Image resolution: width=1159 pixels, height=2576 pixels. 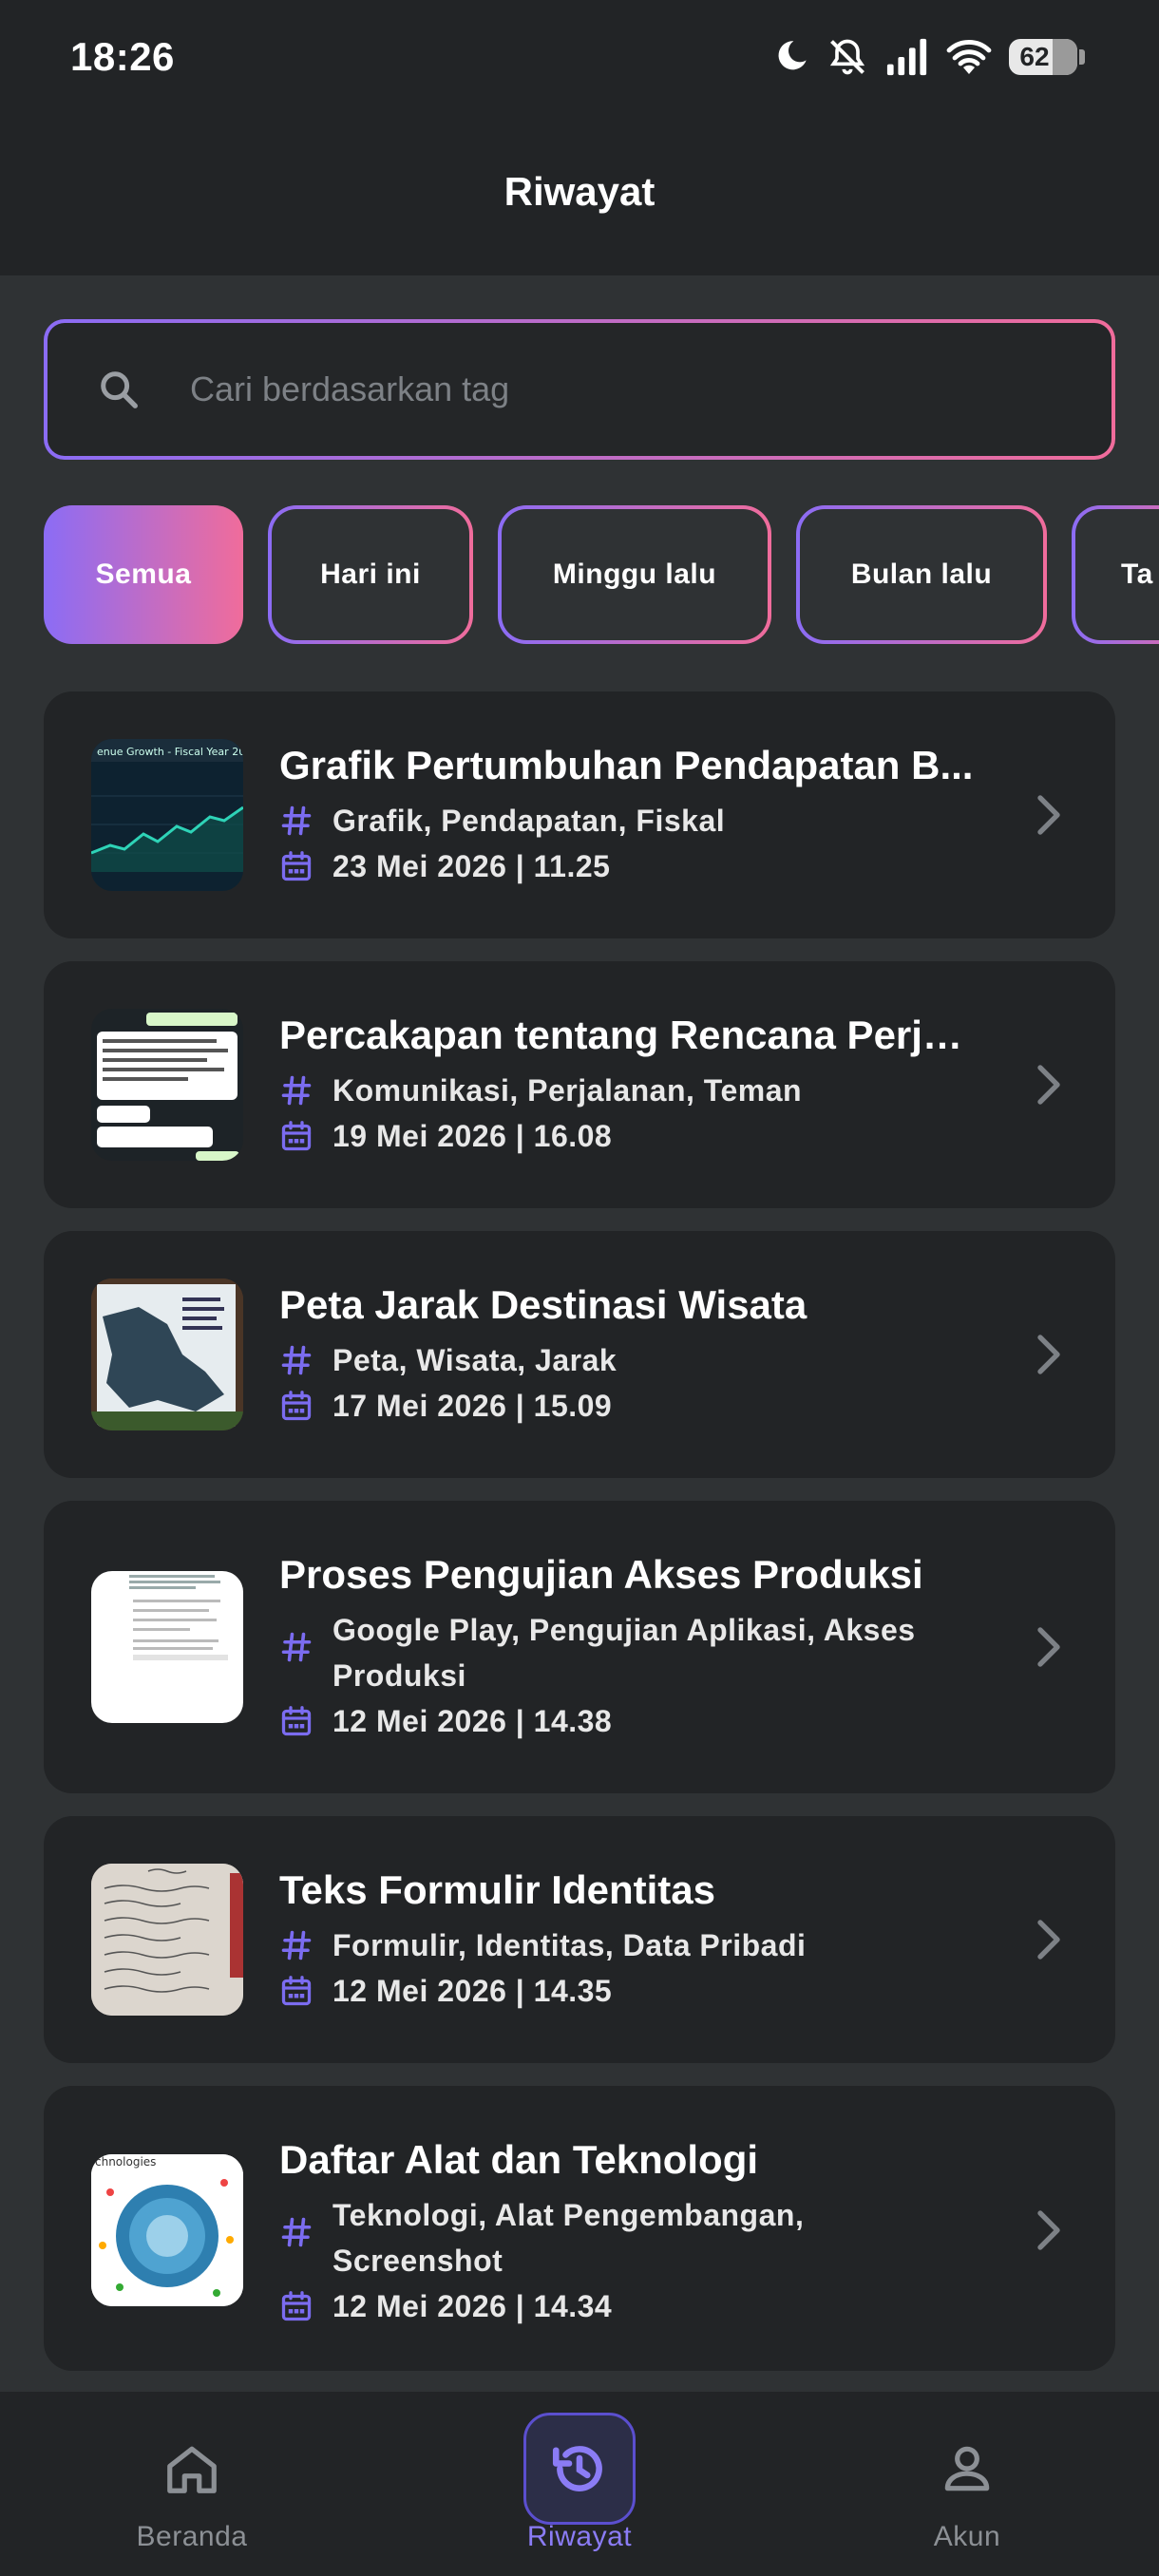 What do you see at coordinates (472, 1991) in the screenshot?
I see `item-date: 12 Mei 2026 | 14.35` at bounding box center [472, 1991].